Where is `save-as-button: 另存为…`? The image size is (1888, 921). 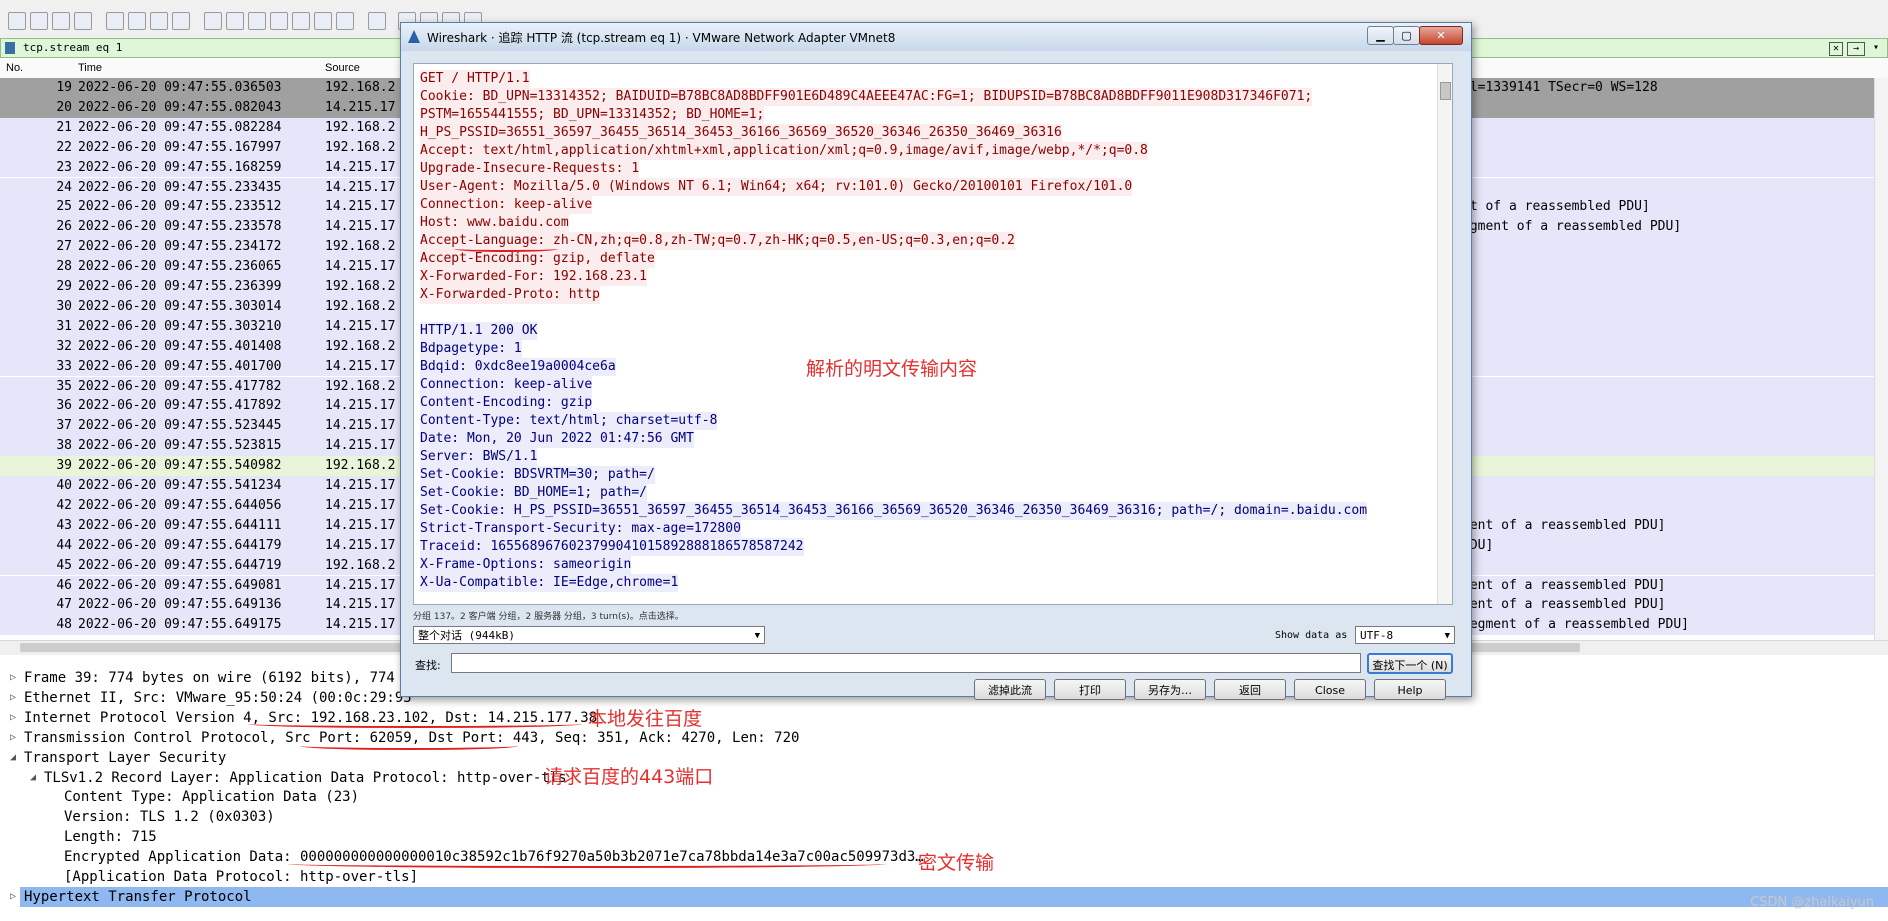
save-as-button: 另存为… is located at coordinates (1170, 689).